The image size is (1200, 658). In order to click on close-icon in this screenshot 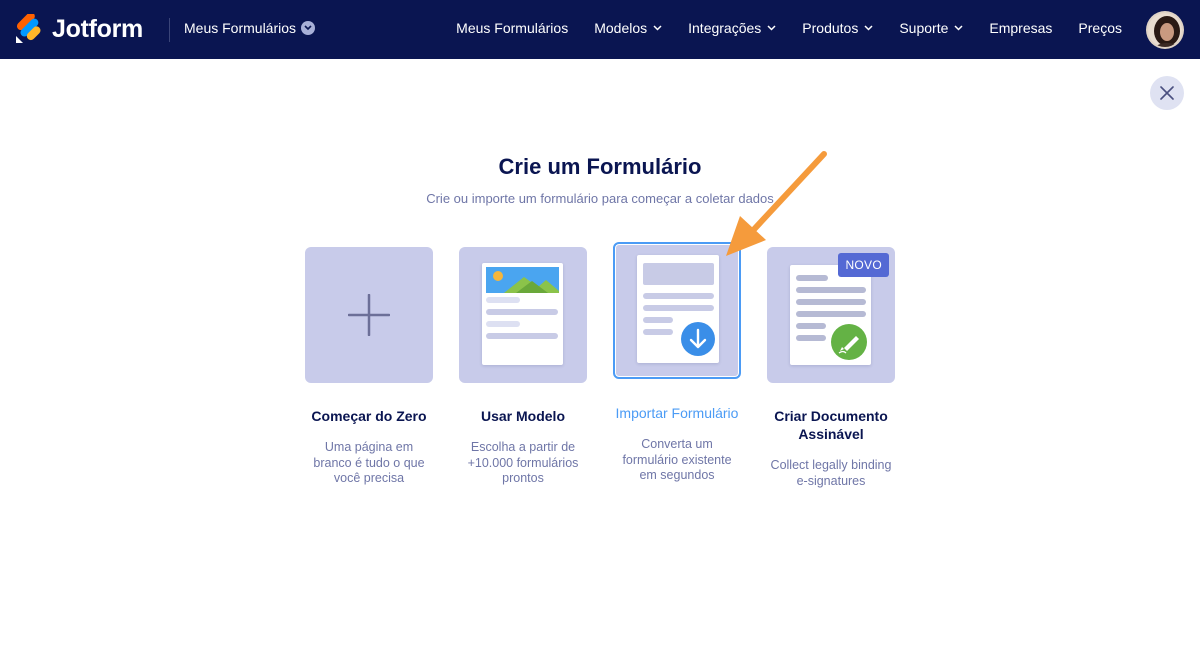, I will do `click(1167, 93)`.